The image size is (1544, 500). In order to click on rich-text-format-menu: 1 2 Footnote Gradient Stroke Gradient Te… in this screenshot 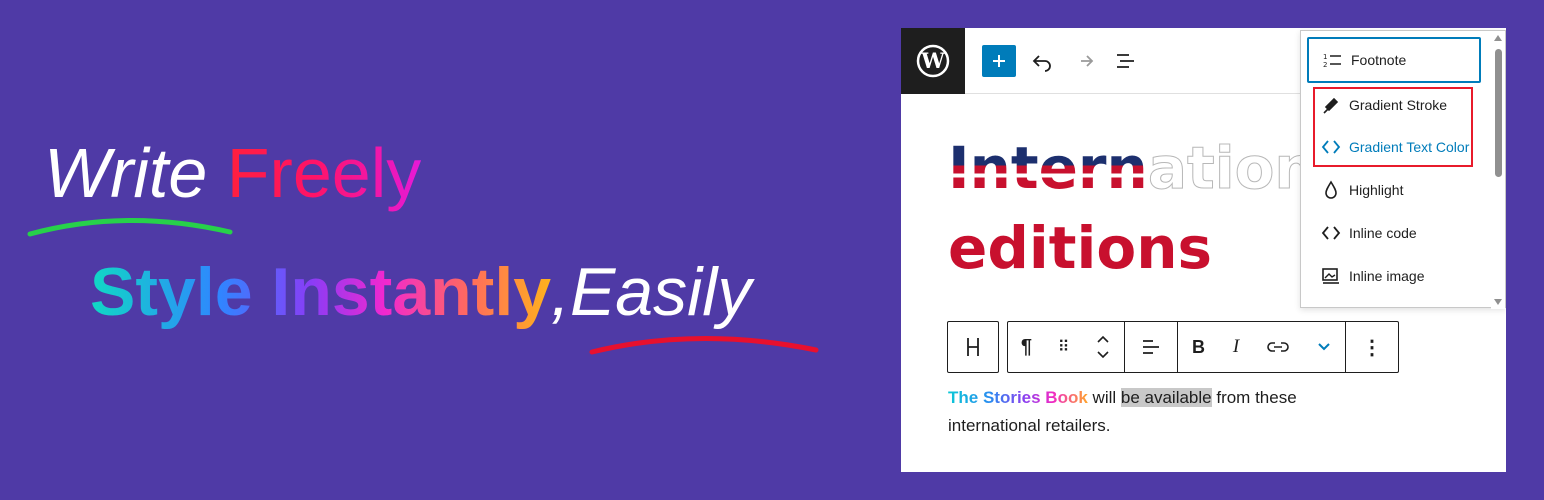, I will do `click(1403, 169)`.